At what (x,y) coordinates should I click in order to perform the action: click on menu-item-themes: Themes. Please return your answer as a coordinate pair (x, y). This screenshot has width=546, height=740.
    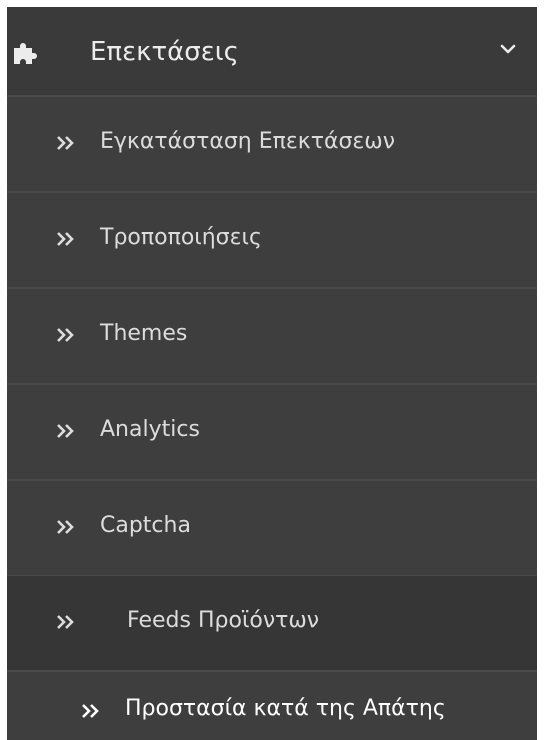
    Looking at the image, I should click on (272, 337).